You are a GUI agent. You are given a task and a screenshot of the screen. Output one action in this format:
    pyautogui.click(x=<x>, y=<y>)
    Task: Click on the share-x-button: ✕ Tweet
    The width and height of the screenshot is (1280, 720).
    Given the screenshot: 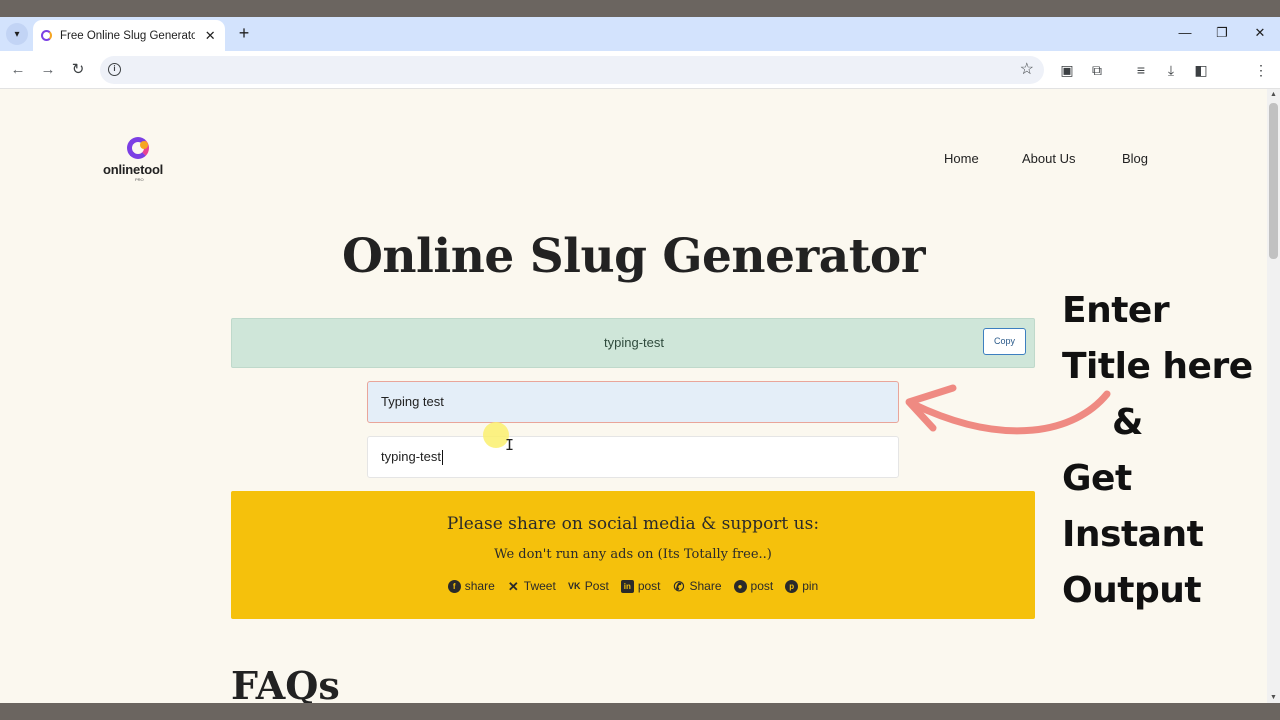 What is the action you would take?
    pyautogui.click(x=531, y=586)
    